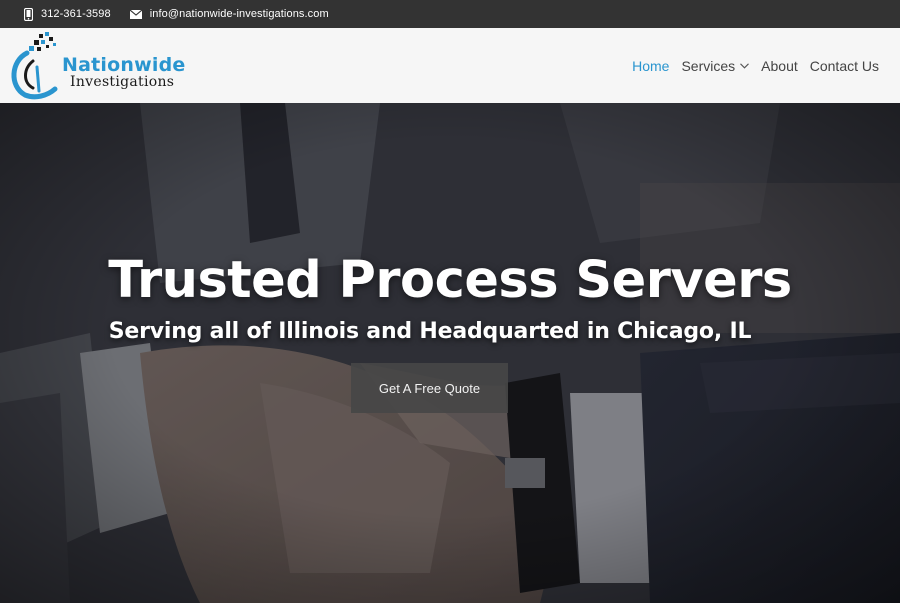  I want to click on nav-services: Services, so click(715, 65).